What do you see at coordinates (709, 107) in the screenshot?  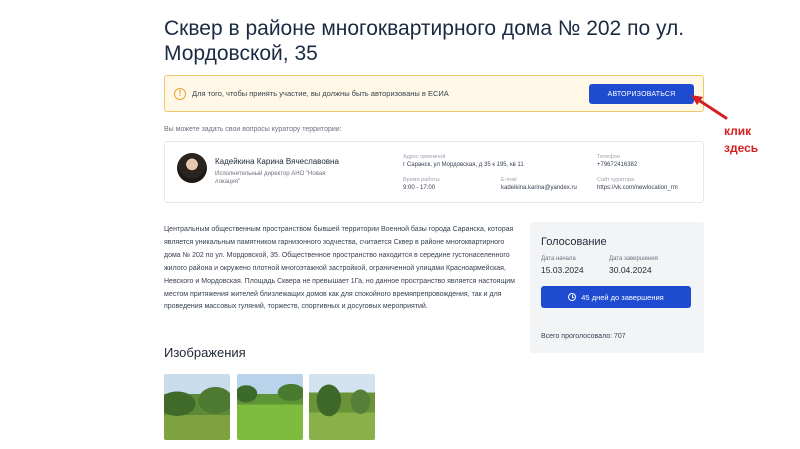 I see `red-arrow-icon` at bounding box center [709, 107].